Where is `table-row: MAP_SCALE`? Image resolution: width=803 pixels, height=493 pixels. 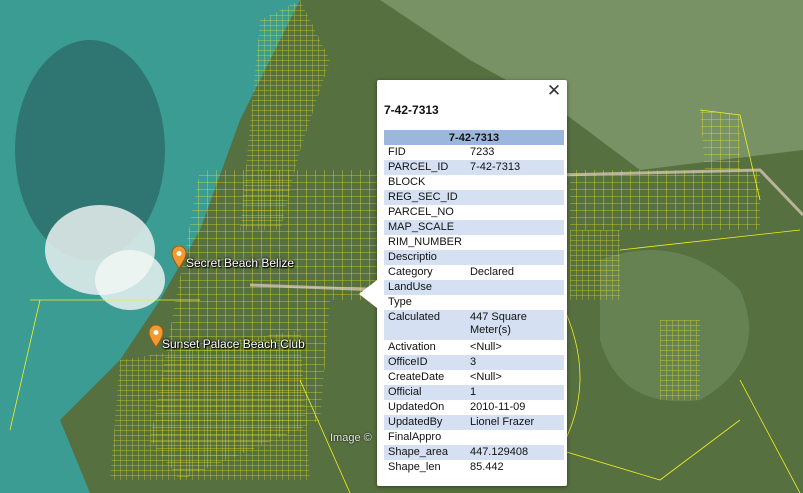 table-row: MAP_SCALE is located at coordinates (474, 227).